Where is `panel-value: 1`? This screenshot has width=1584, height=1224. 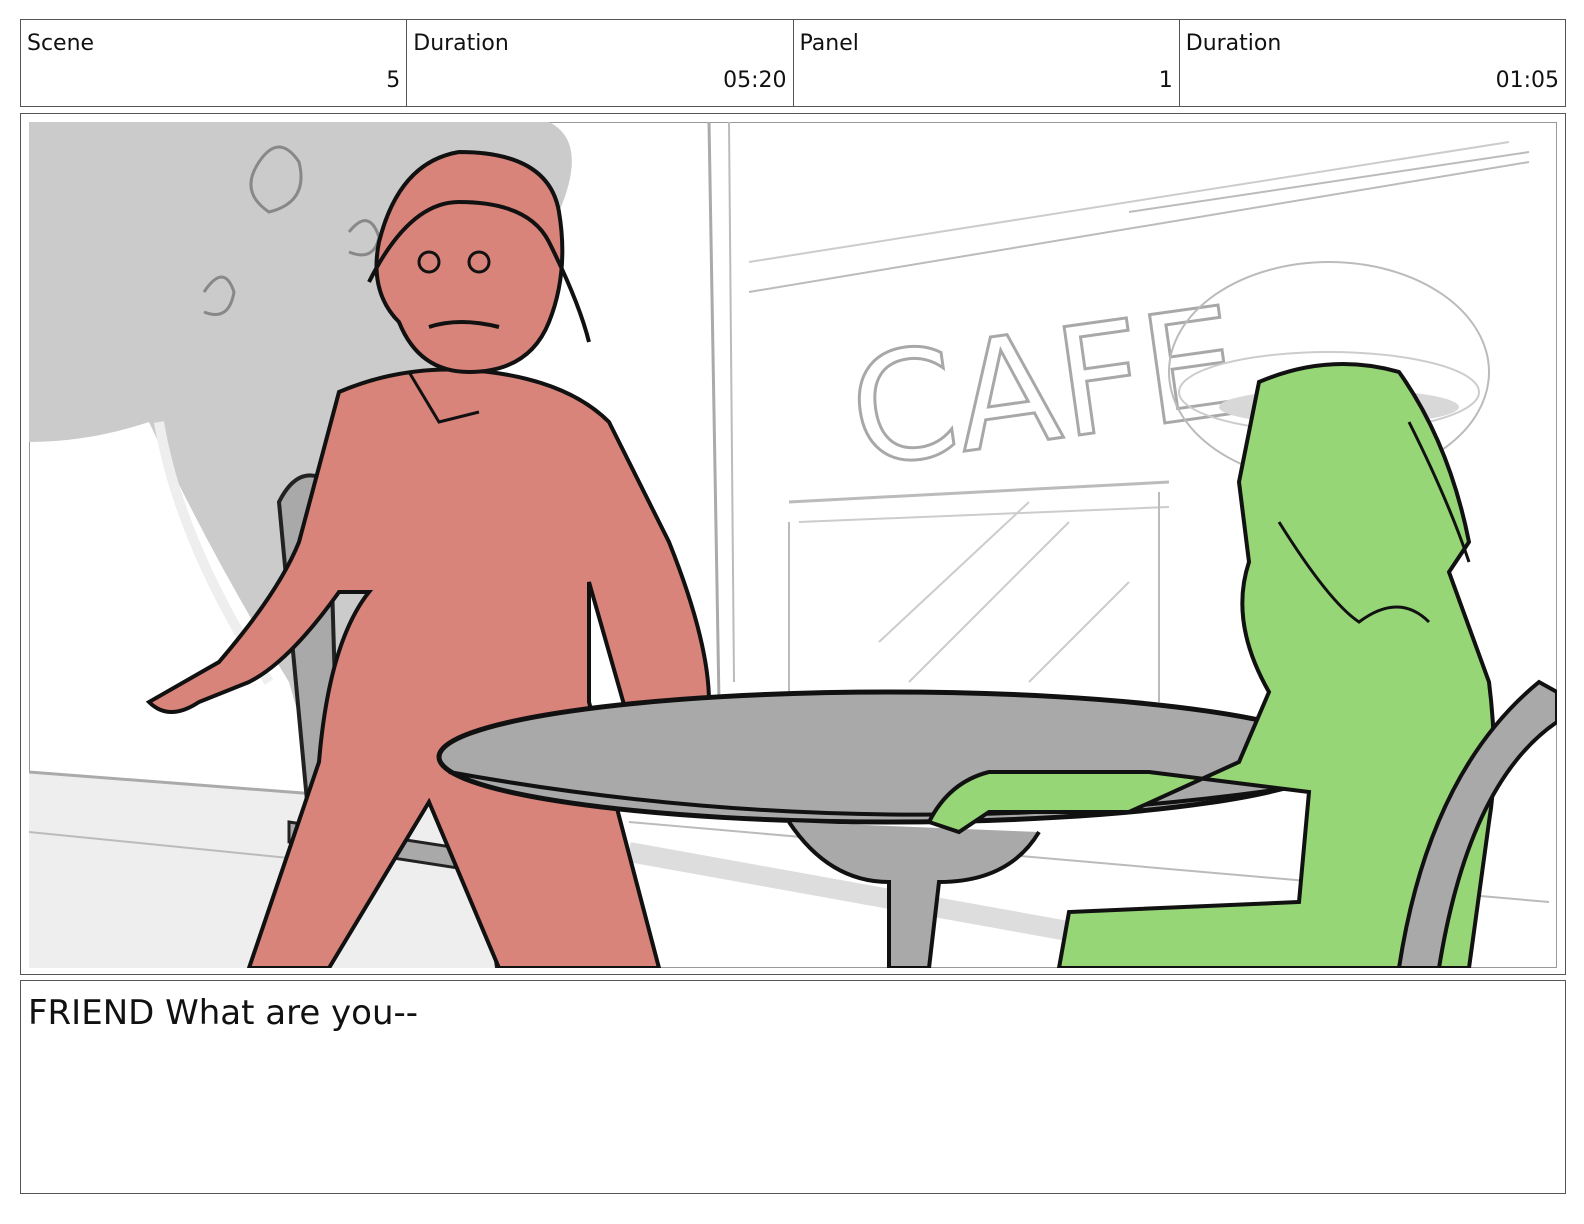 panel-value: 1 is located at coordinates (1165, 80).